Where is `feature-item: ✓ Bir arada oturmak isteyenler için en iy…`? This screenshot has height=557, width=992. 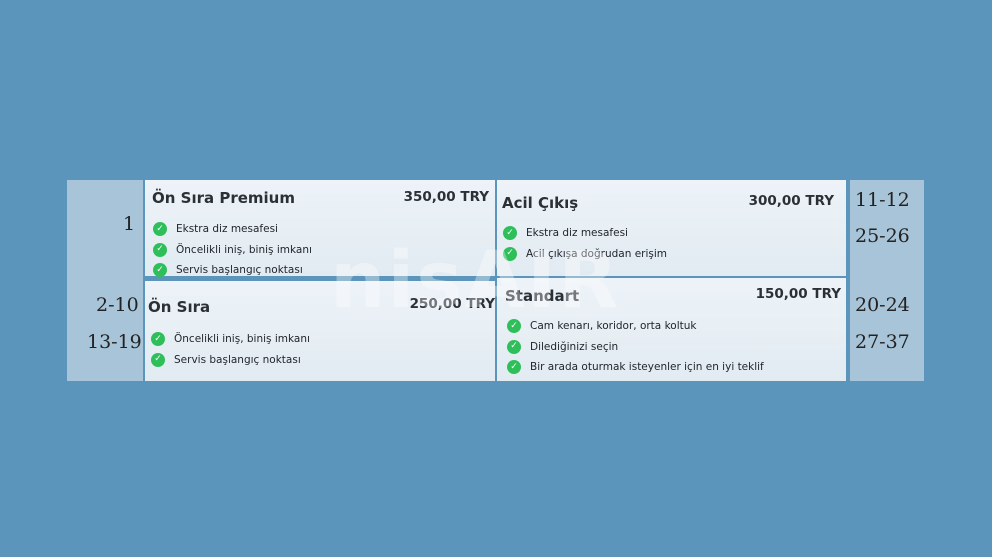 feature-item: ✓ Bir arada oturmak isteyenler için en iy… is located at coordinates (635, 367).